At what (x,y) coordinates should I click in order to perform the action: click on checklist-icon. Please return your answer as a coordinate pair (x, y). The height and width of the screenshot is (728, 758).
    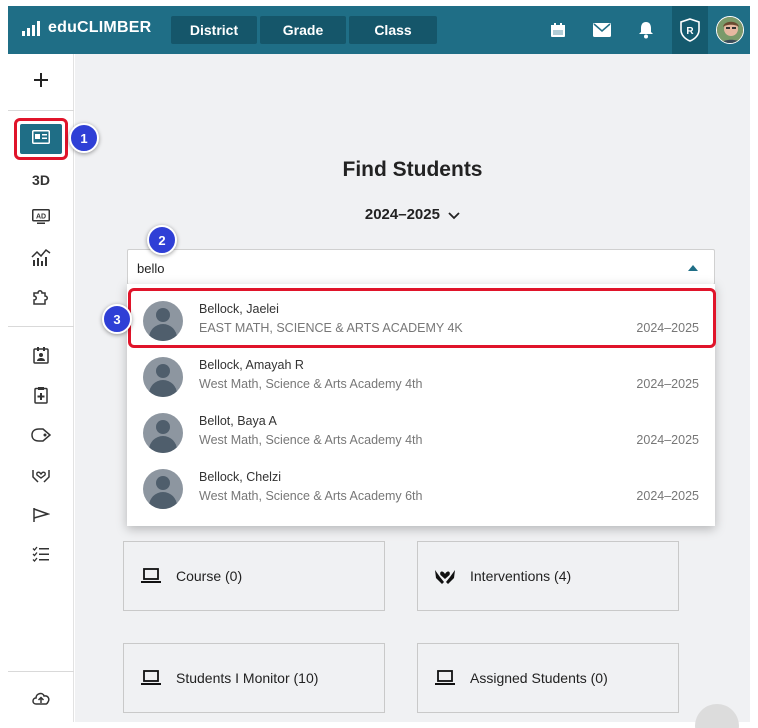
    Looking at the image, I should click on (41, 556).